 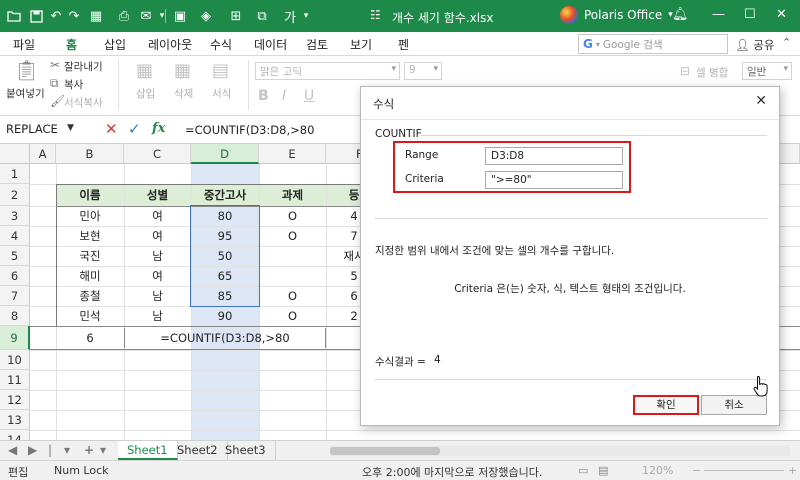 What do you see at coordinates (50, 450) in the screenshot?
I see `sheet-first-icon: |` at bounding box center [50, 450].